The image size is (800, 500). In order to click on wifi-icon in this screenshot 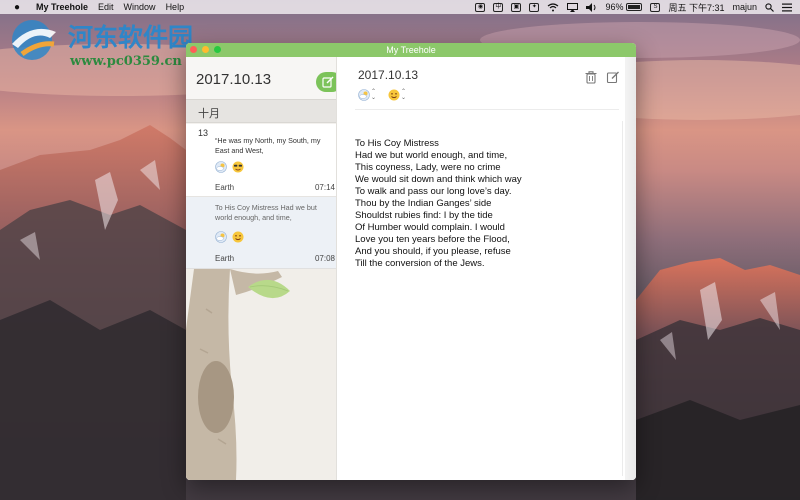, I will do `click(553, 7)`.